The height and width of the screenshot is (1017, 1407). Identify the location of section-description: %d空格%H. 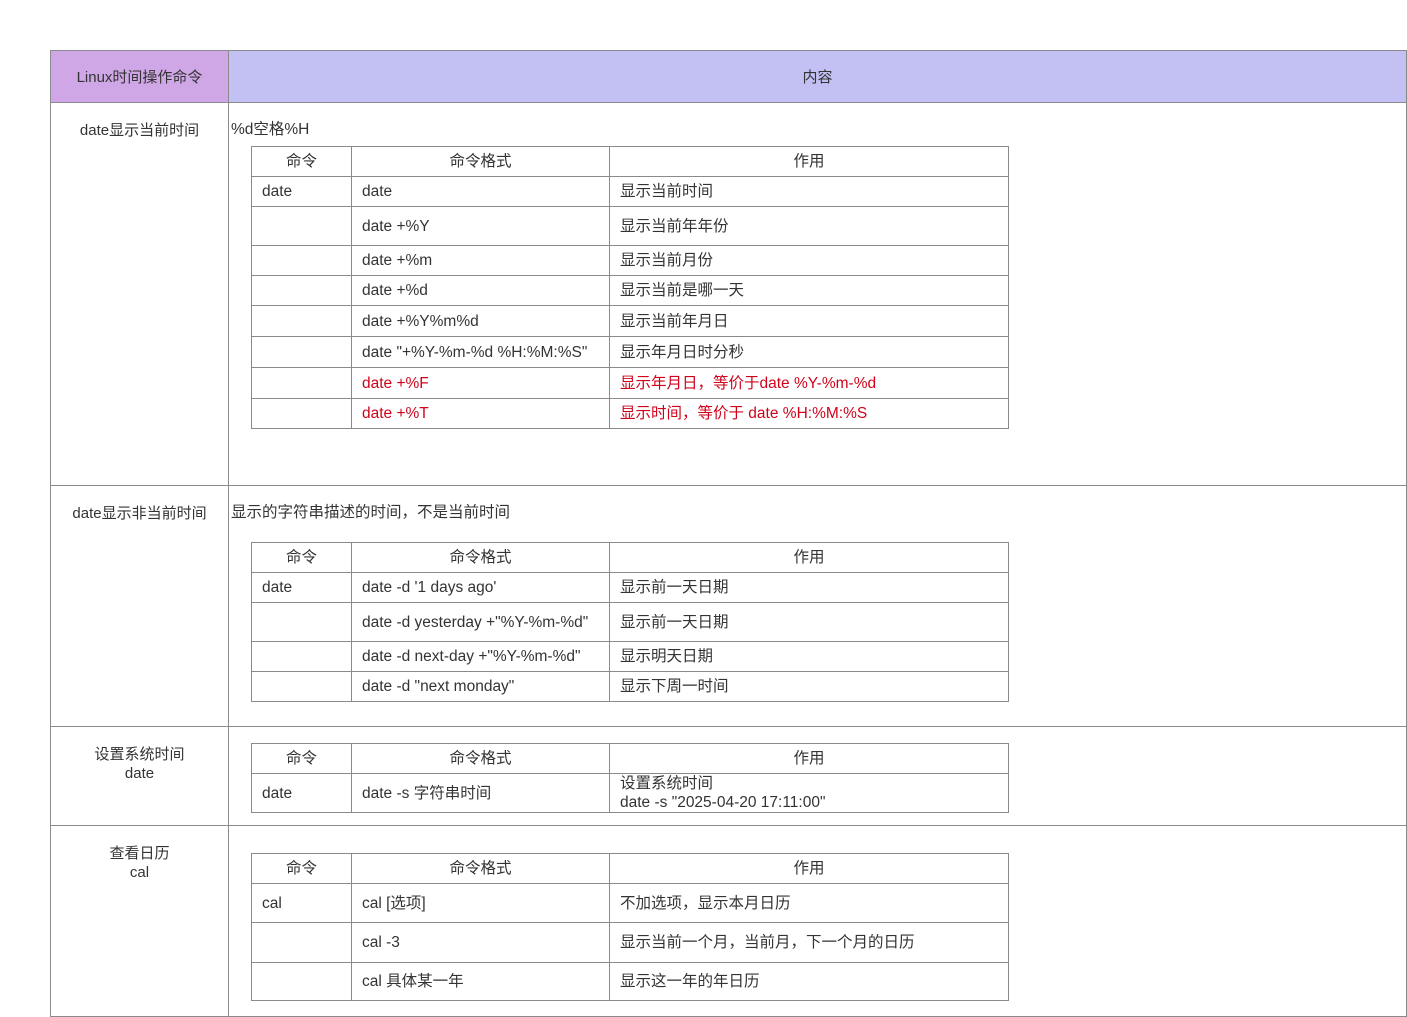
(270, 129).